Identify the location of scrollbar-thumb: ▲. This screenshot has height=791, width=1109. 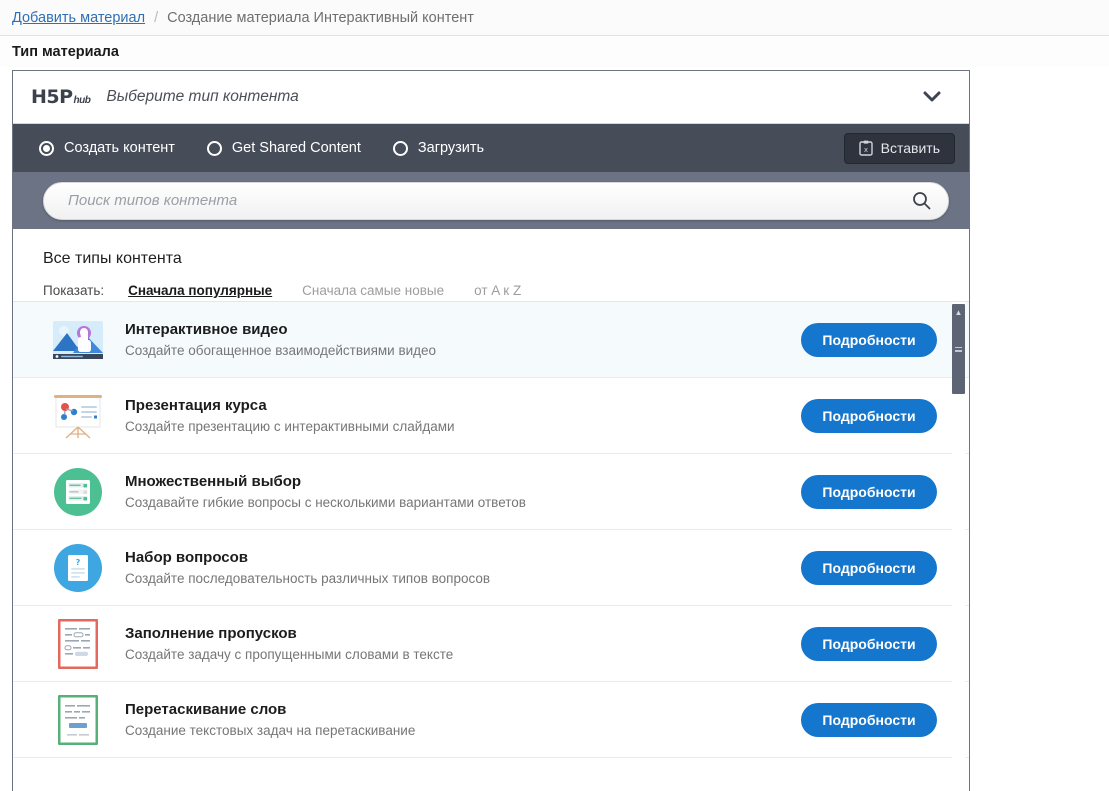
(958, 349).